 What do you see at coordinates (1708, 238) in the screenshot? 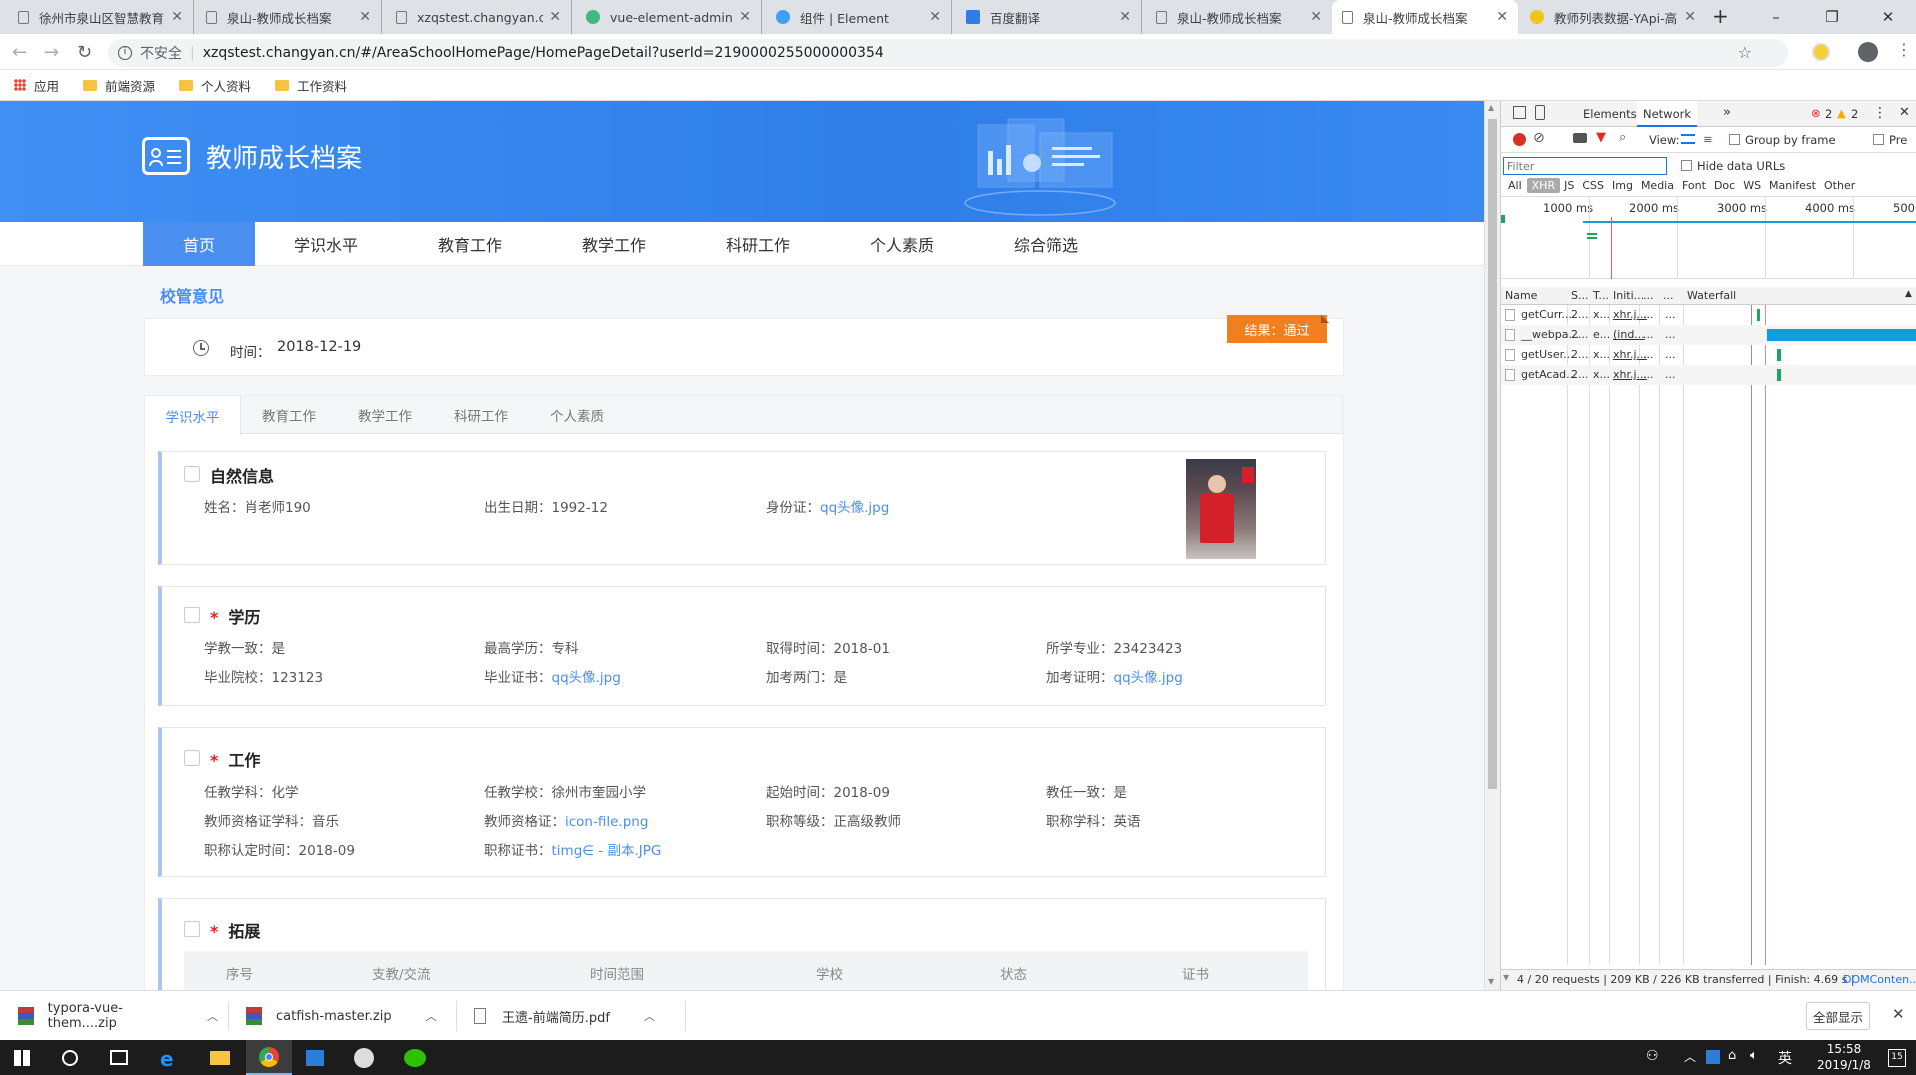
I see `overview-timeline: 1000 ms 2000 ms 3000 ms 4000 ms 5000` at bounding box center [1708, 238].